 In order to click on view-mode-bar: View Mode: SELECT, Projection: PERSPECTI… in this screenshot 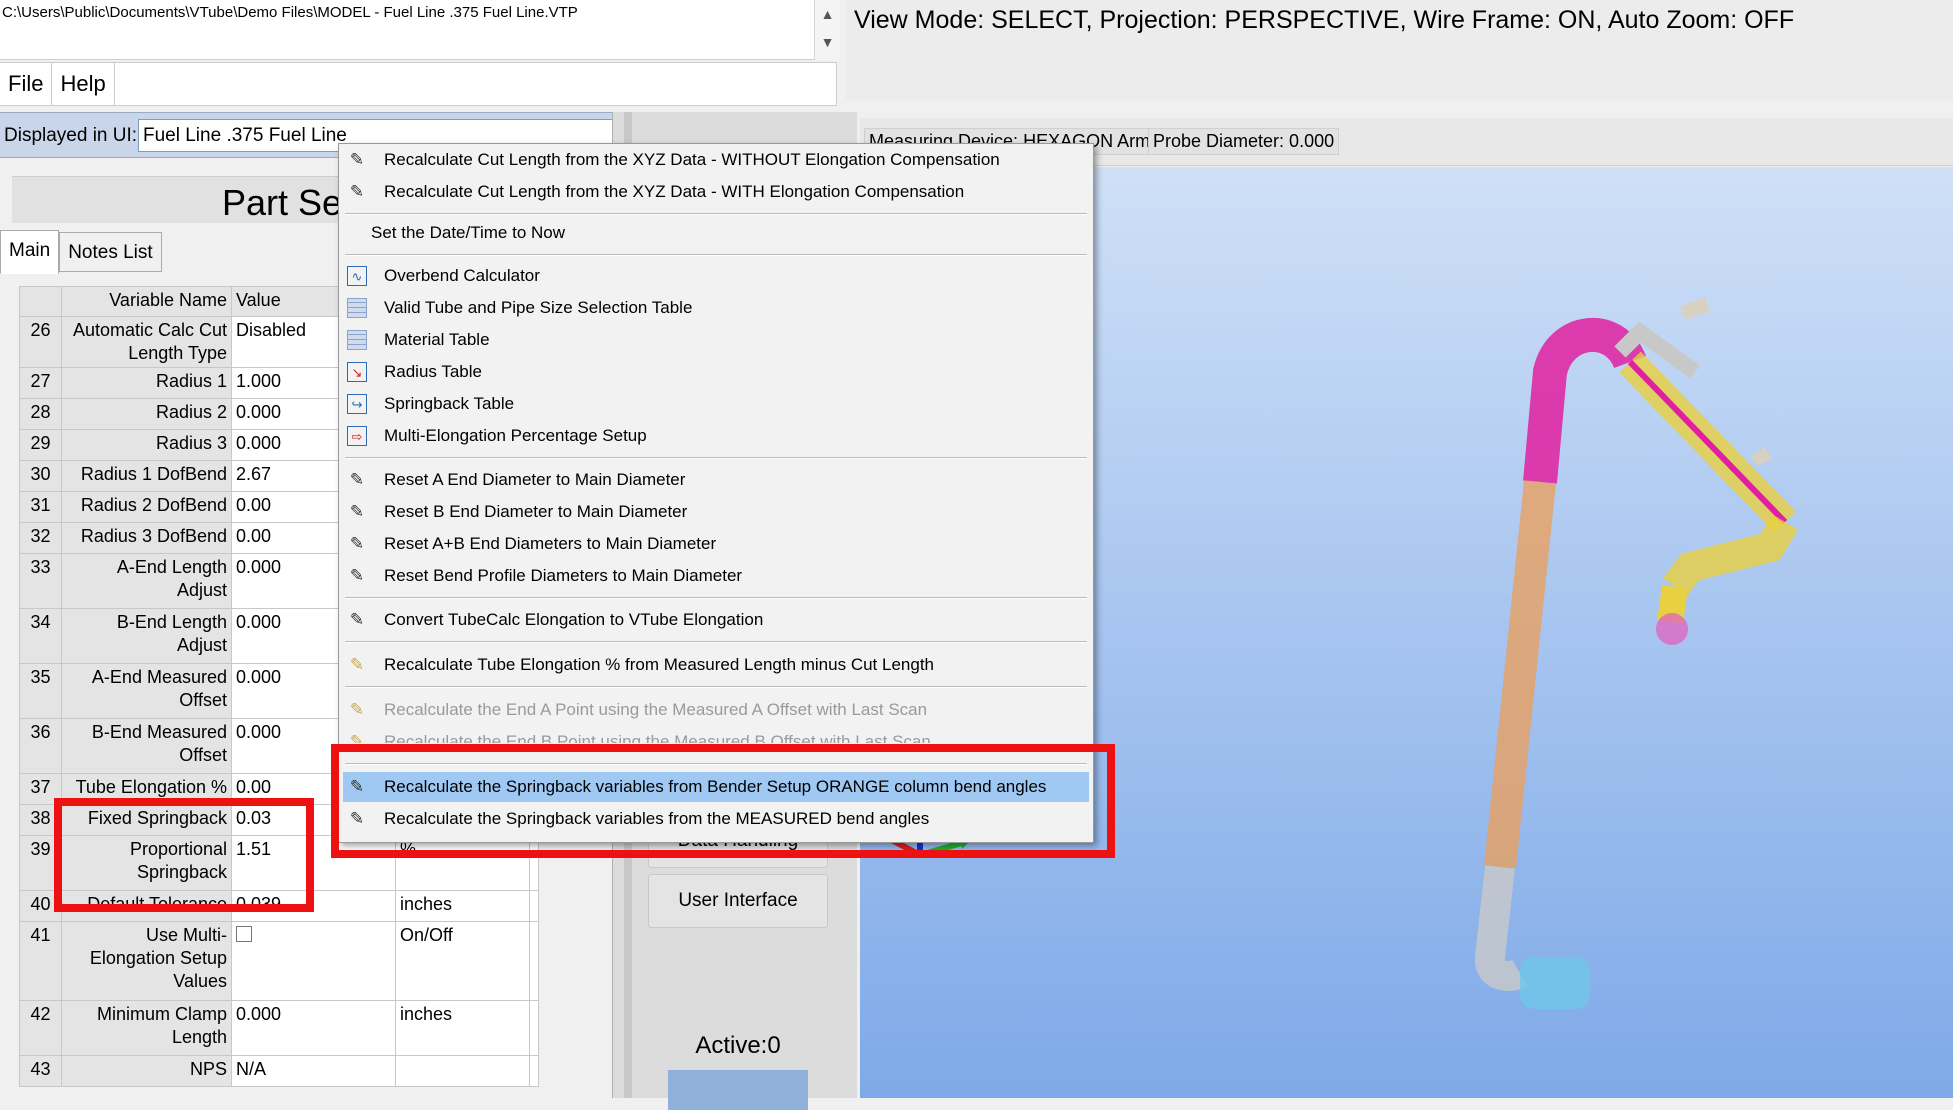, I will do `click(1399, 50)`.